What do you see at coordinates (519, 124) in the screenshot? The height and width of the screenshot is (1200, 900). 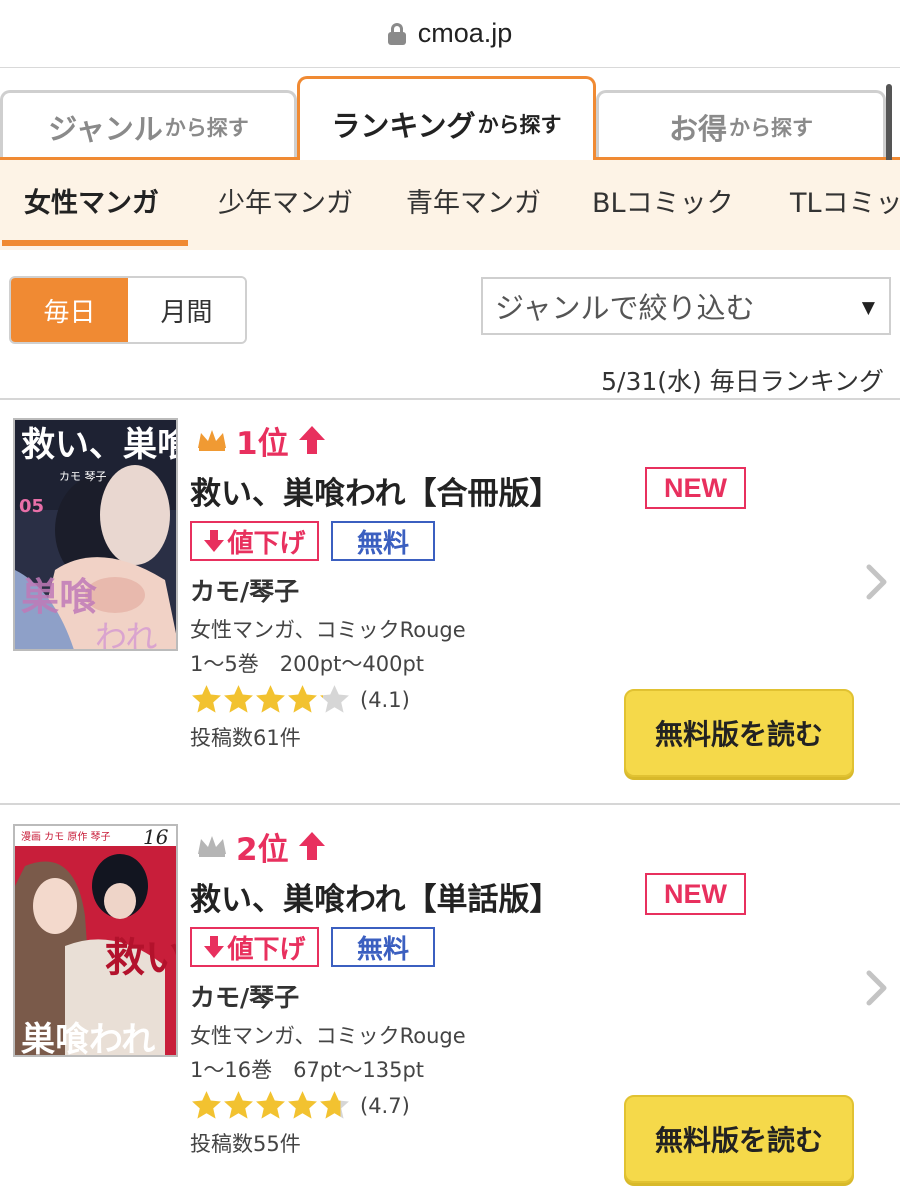 I see `tab-ranking-suffix: から探す` at bounding box center [519, 124].